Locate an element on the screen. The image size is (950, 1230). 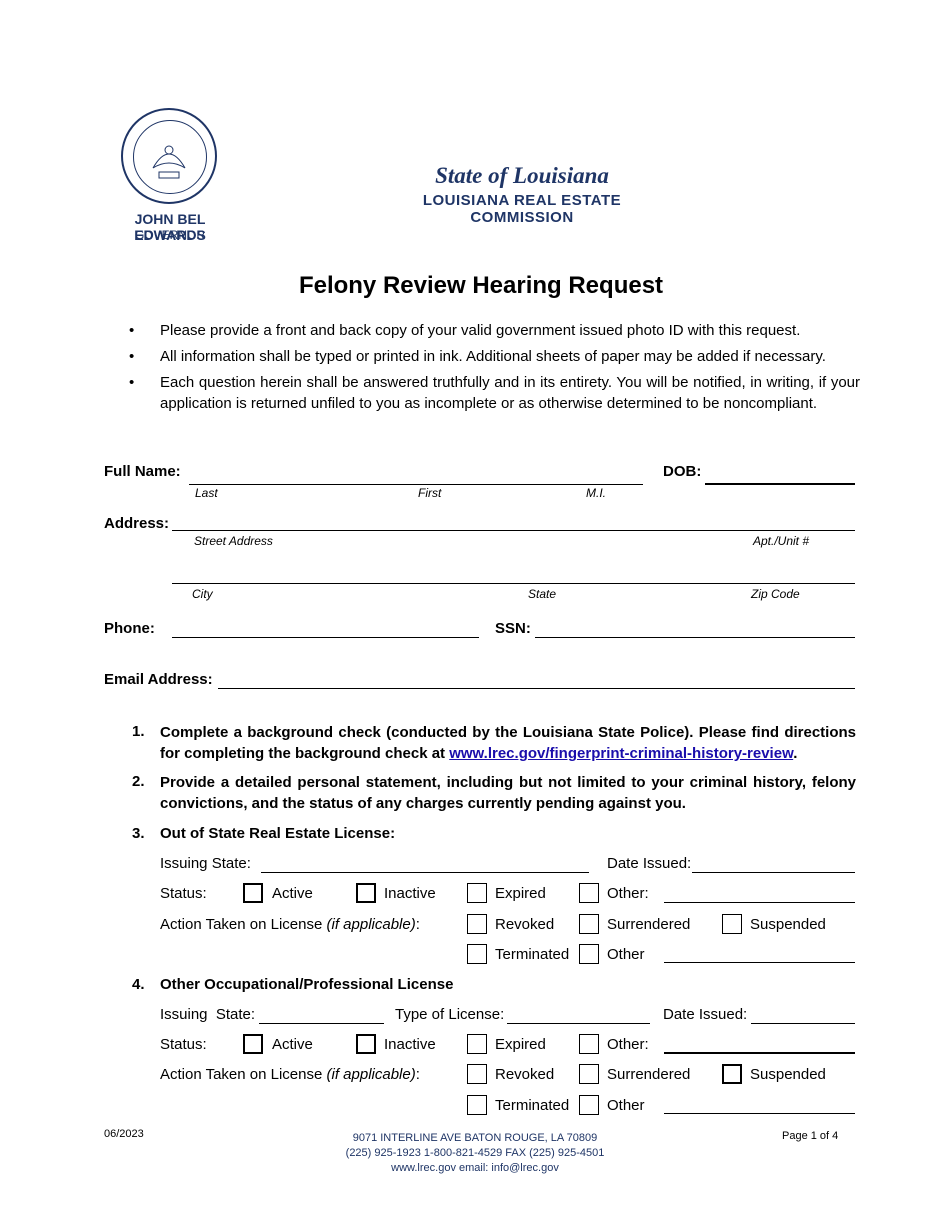
state-title: State of Louisiana is located at coordinates (522, 175).